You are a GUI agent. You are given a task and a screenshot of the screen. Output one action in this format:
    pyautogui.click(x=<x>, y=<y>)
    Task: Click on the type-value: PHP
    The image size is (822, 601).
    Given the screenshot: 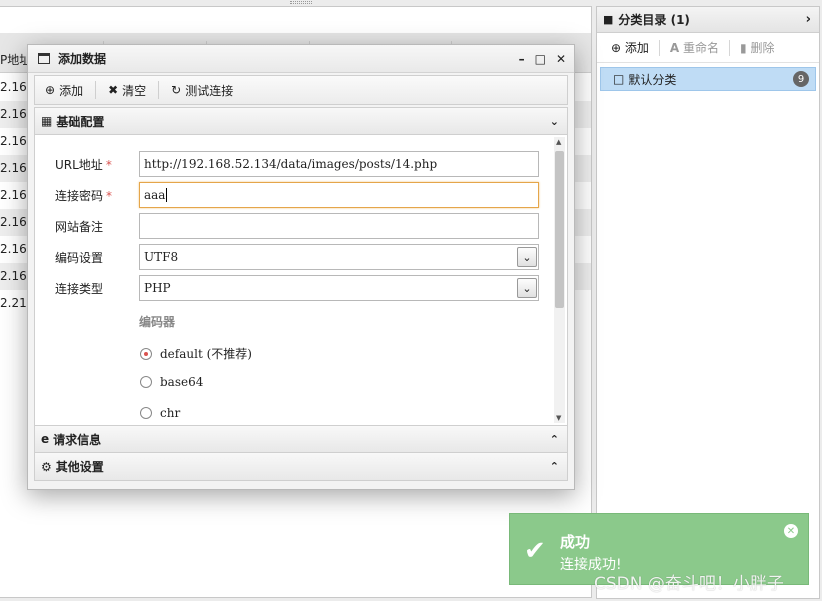 What is the action you would take?
    pyautogui.click(x=157, y=288)
    